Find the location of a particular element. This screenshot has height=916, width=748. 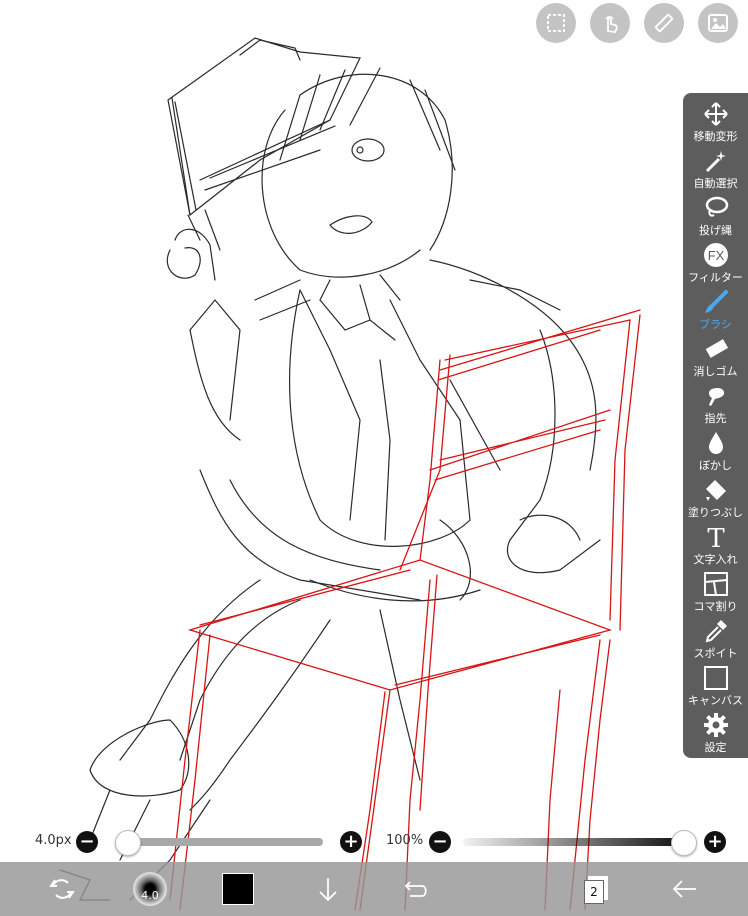

current-color-swatch is located at coordinates (238, 889).